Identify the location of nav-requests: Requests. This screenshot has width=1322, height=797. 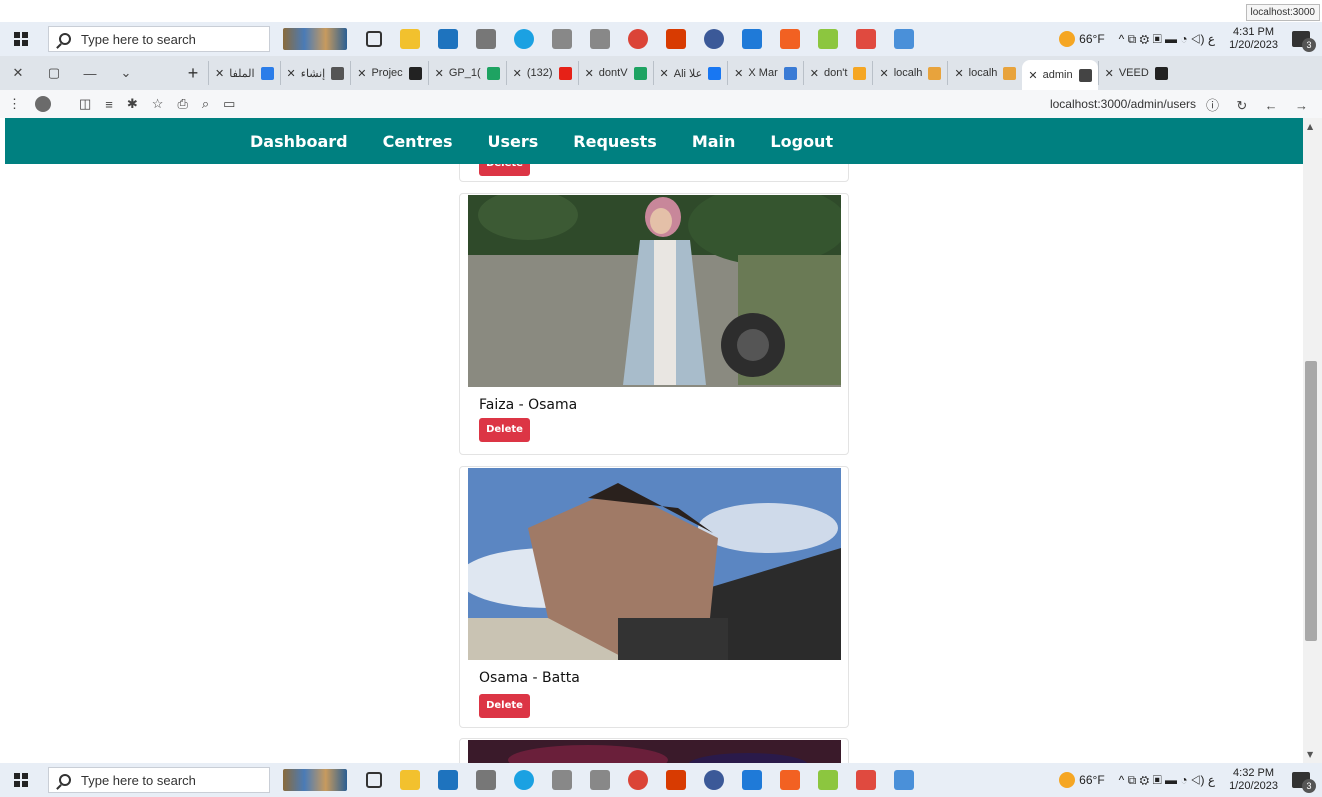
(615, 141).